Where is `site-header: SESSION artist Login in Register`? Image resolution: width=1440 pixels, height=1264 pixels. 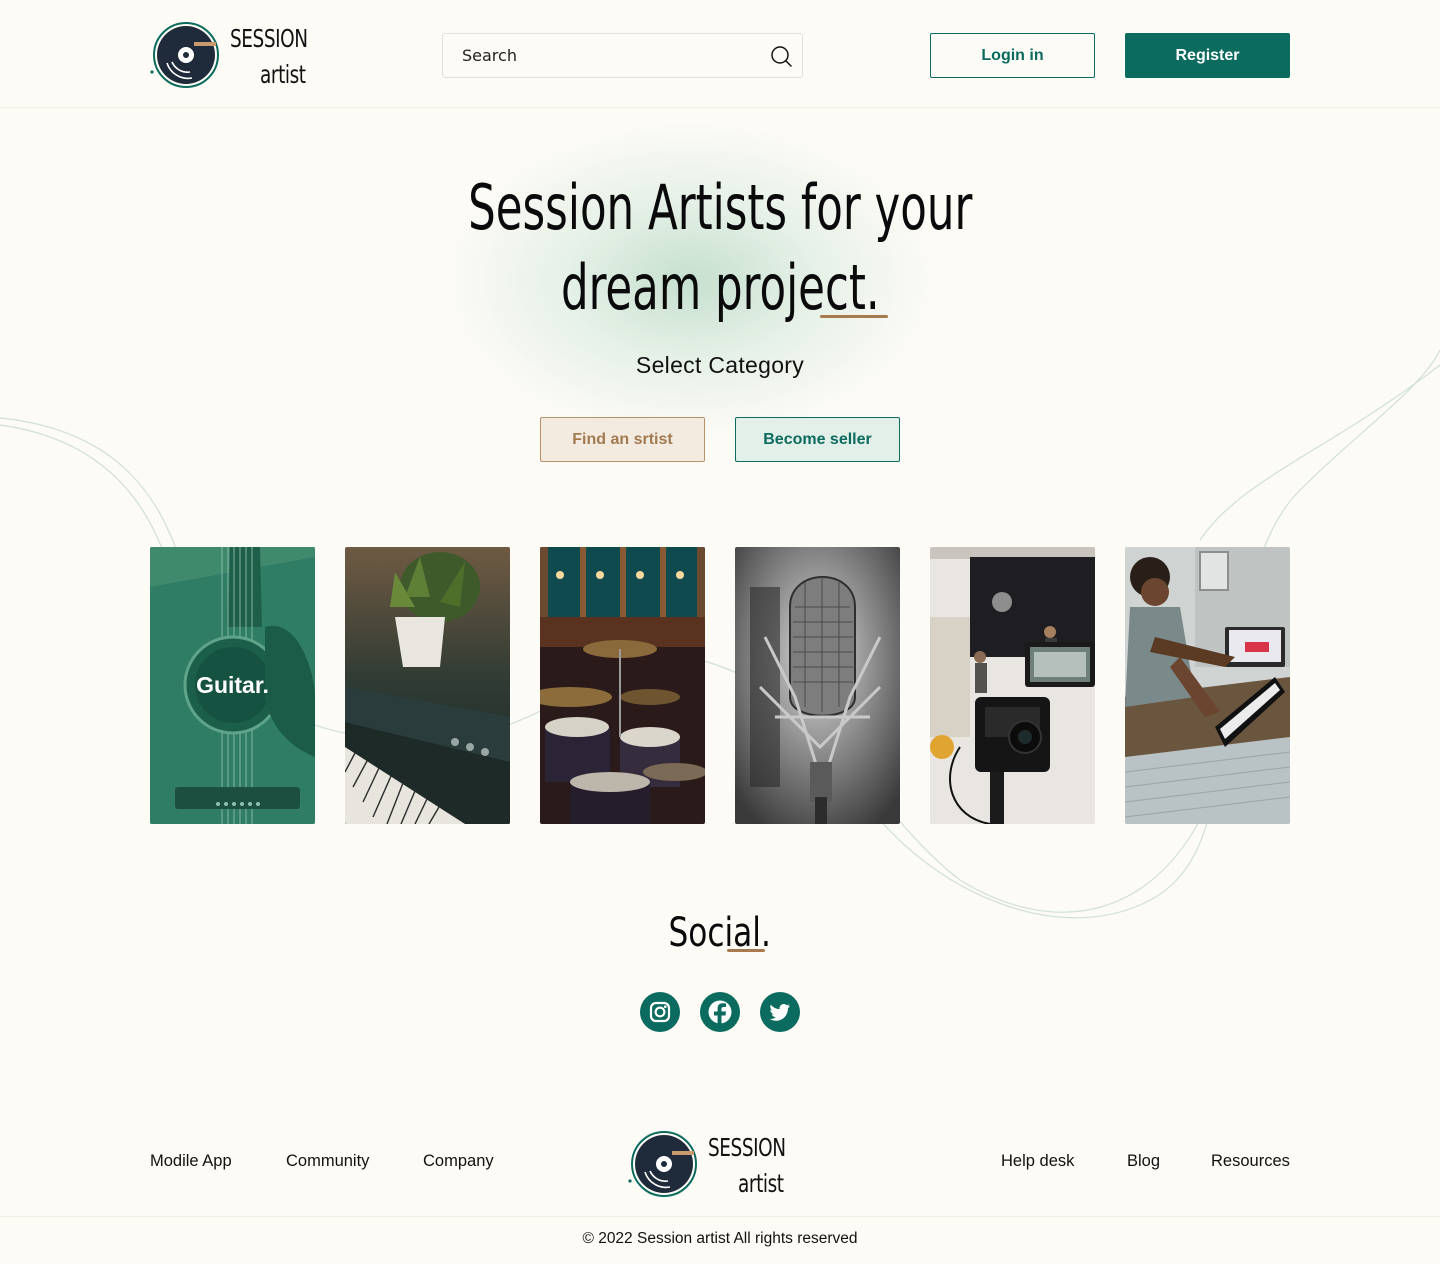 site-header: SESSION artist Login in Register is located at coordinates (720, 54).